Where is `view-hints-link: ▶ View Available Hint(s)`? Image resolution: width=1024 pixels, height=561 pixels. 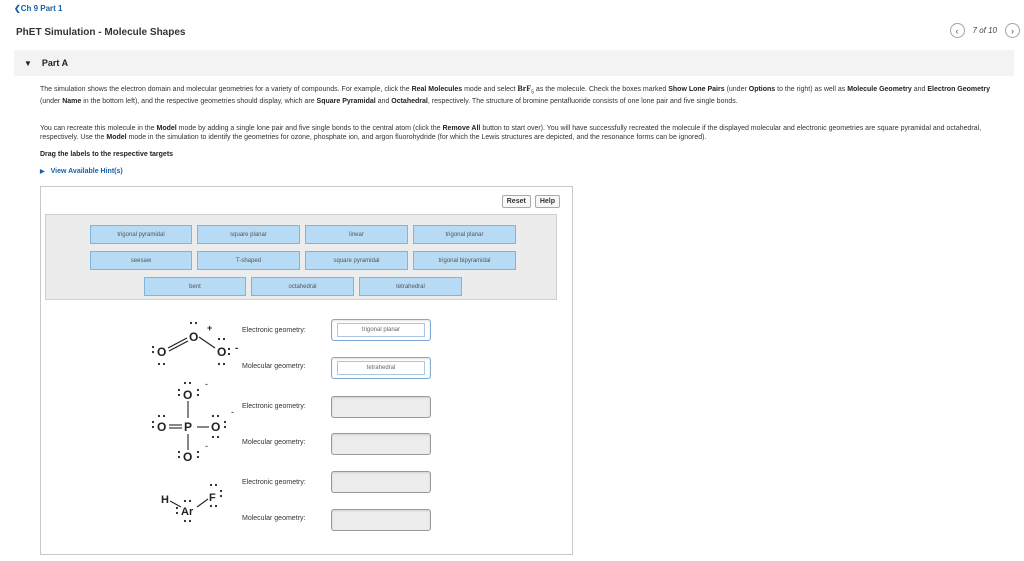
view-hints-link: ▶ View Available Hint(s) is located at coordinates (81, 171).